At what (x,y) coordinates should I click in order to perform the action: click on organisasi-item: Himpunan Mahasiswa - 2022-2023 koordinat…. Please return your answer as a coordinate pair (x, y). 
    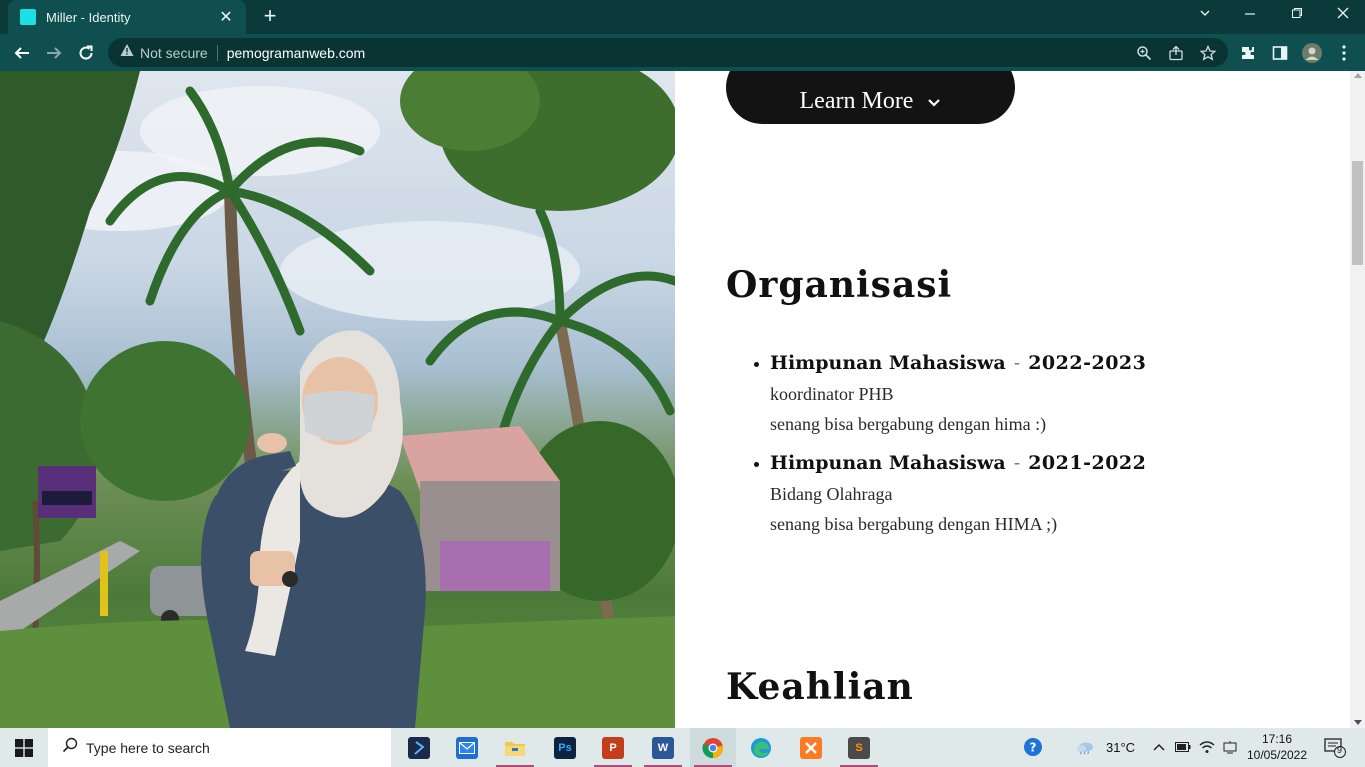
    Looking at the image, I should click on (1032, 393).